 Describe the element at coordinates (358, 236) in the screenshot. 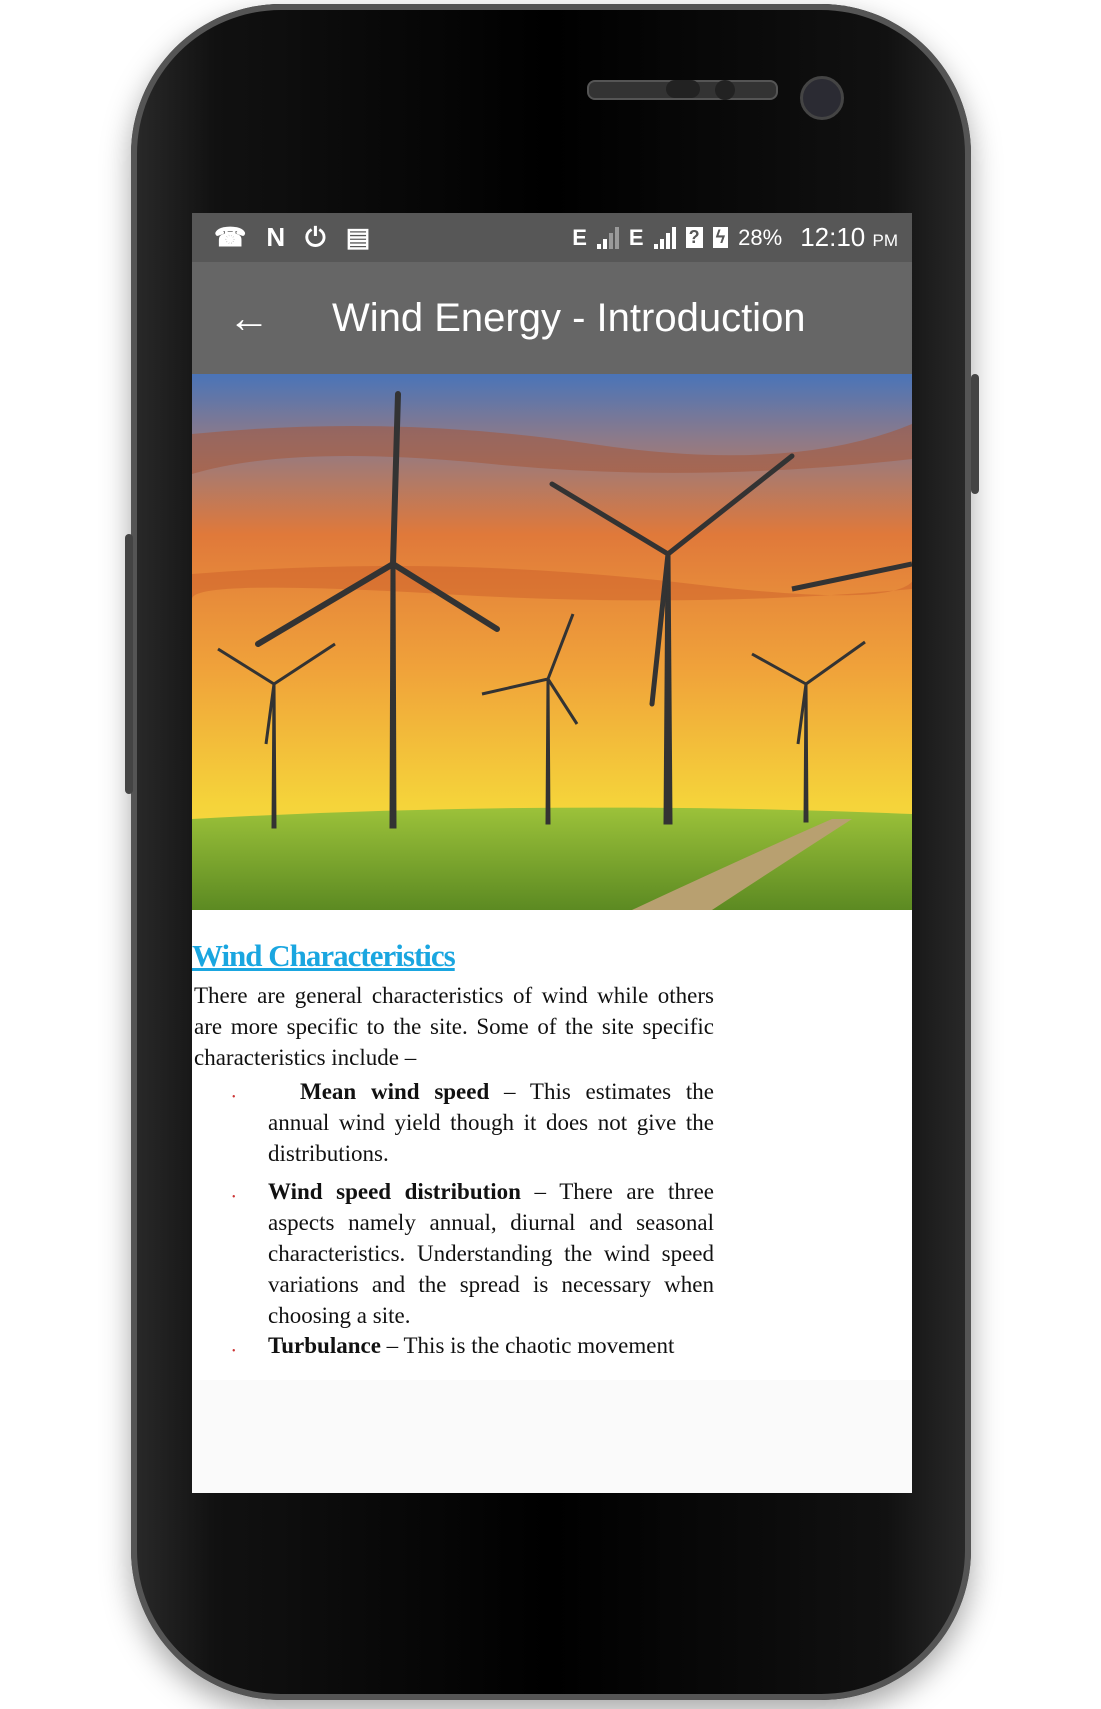

I see `news-icon: ▤` at that location.